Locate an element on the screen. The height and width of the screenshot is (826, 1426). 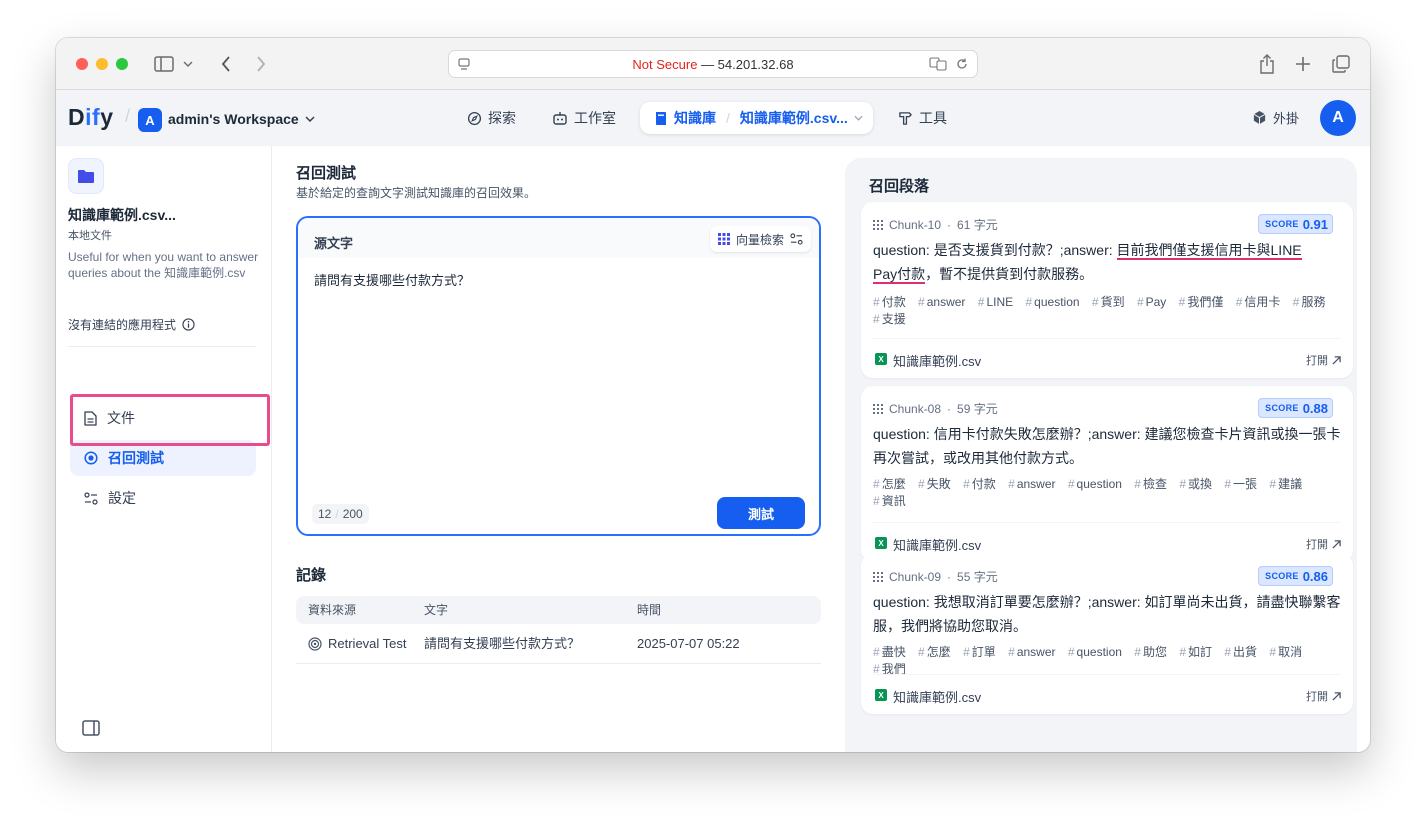
keyword-tag: # 資訊 is located at coordinates (889, 501).